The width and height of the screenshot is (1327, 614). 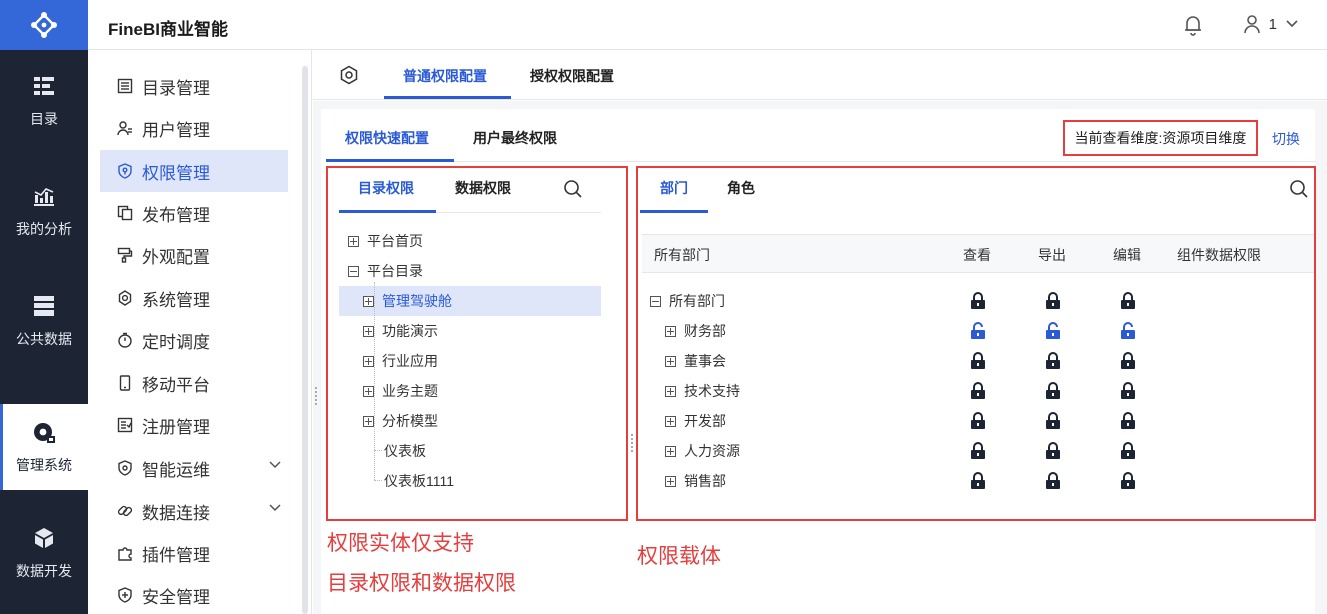 I want to click on active-tab-underline, so click(x=447, y=97).